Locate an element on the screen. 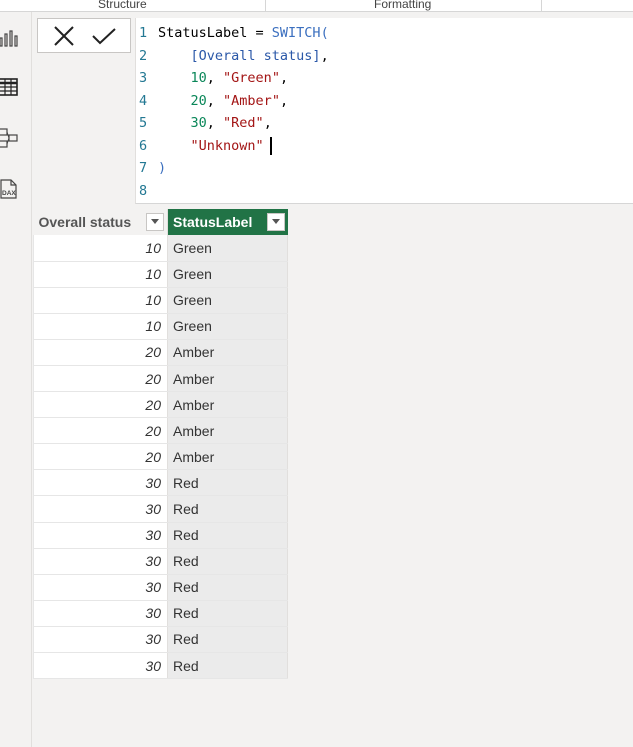 The height and width of the screenshot is (747, 633). code-line: 5 30, "Red", is located at coordinates (384, 123).